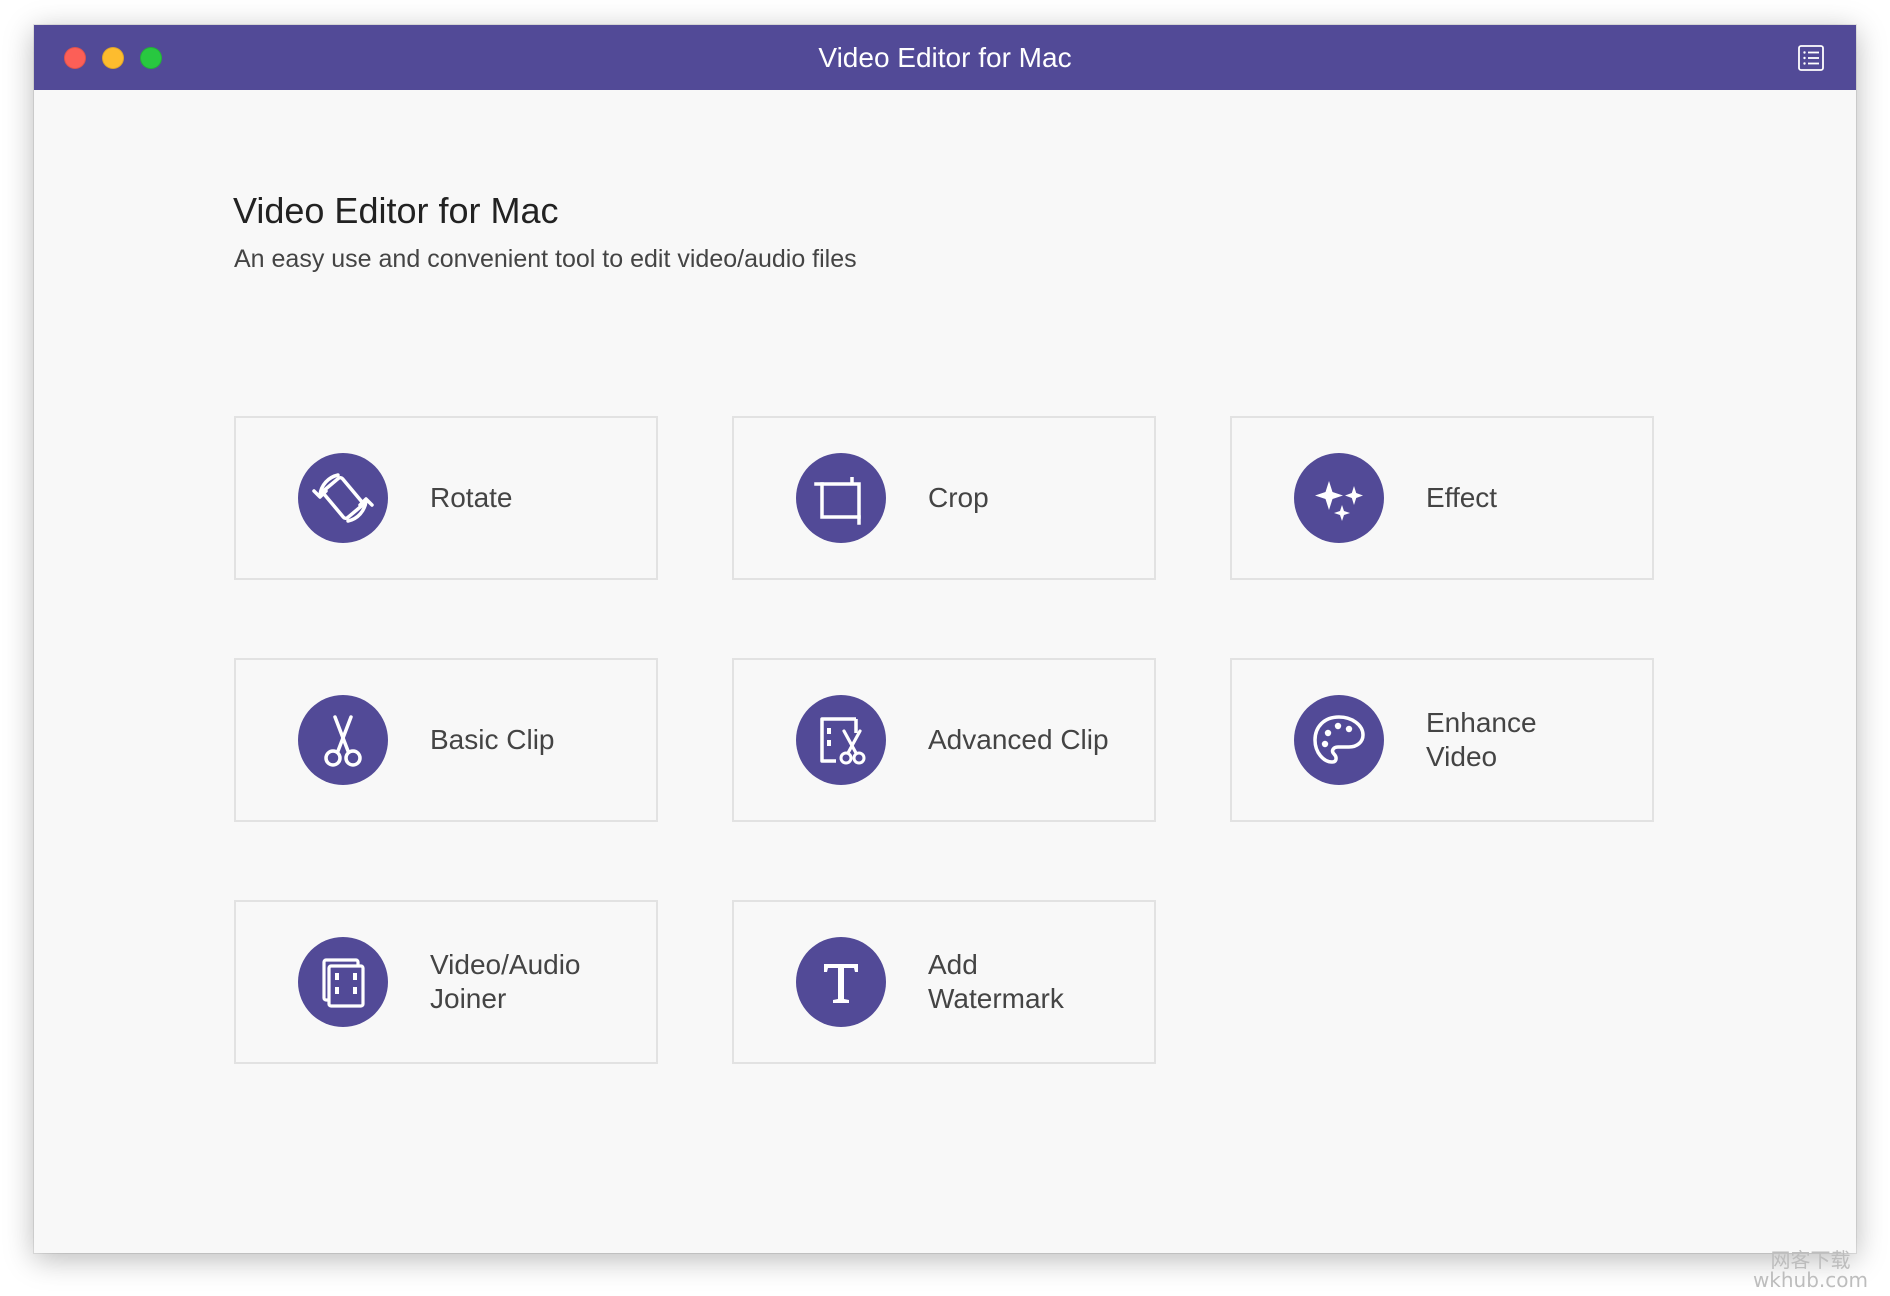  What do you see at coordinates (343, 982) in the screenshot?
I see `joiner-icon` at bounding box center [343, 982].